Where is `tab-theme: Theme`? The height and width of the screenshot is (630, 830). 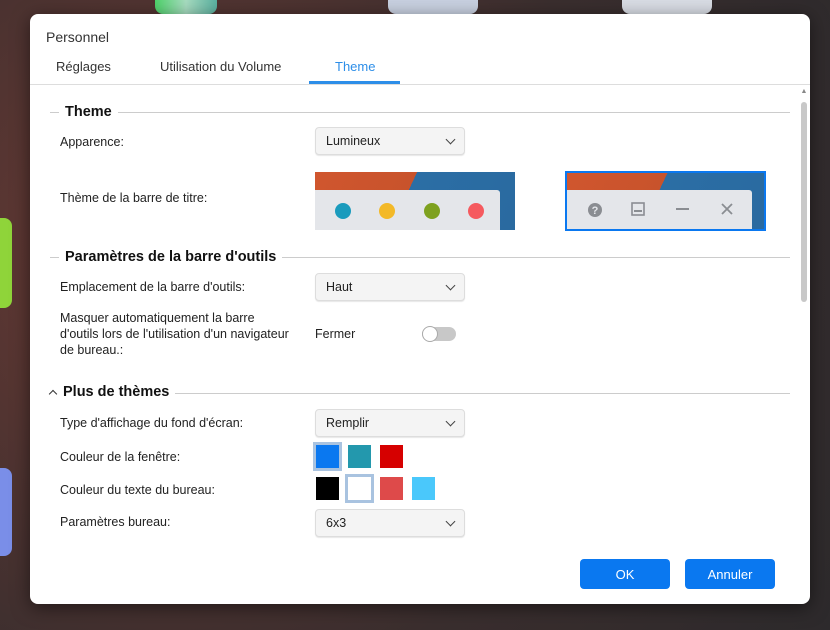
tab-theme: Theme is located at coordinates (355, 66).